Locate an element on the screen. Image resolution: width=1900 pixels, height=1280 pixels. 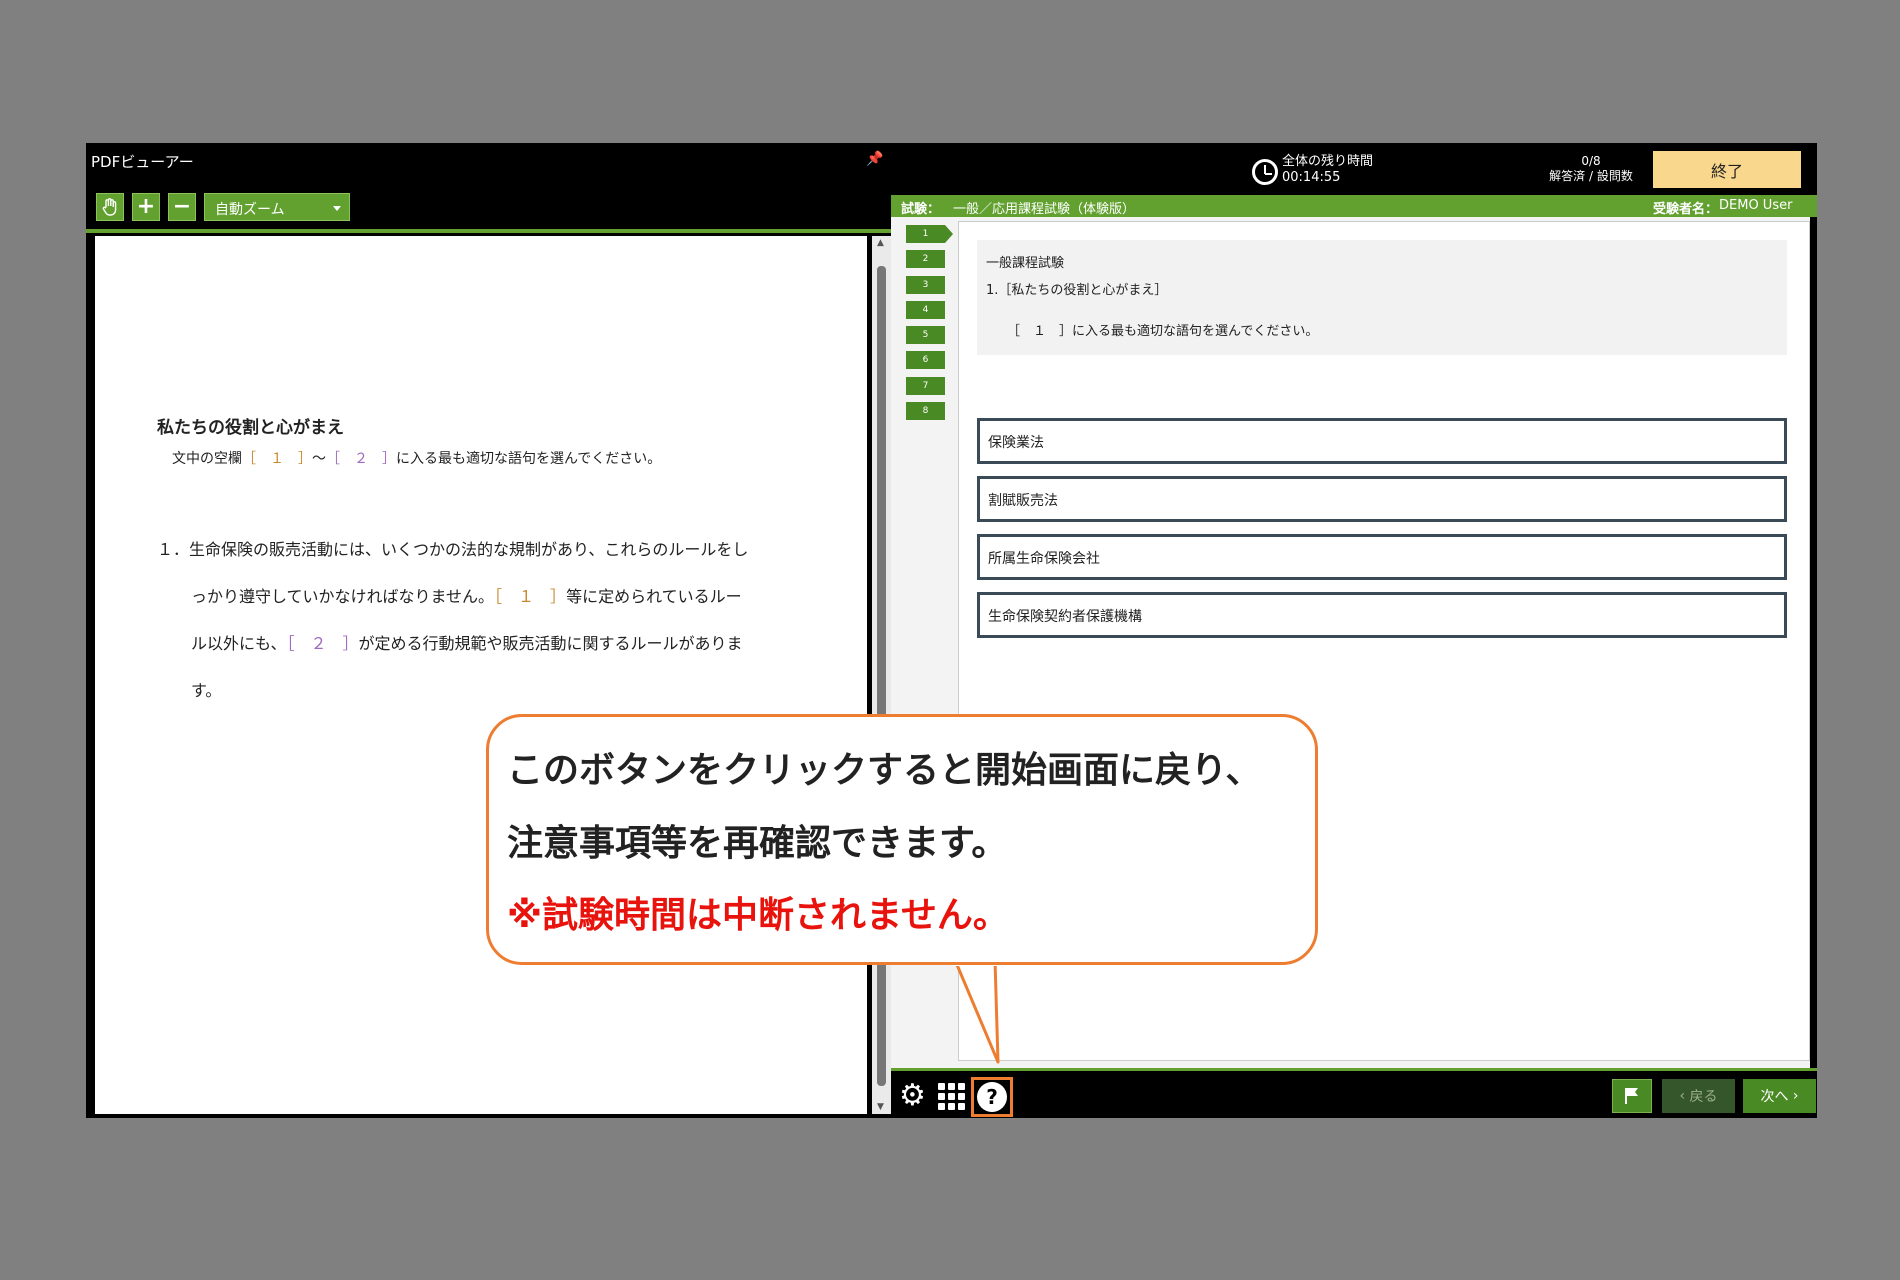
zoom-select-value: 自動ズーム is located at coordinates (250, 210).